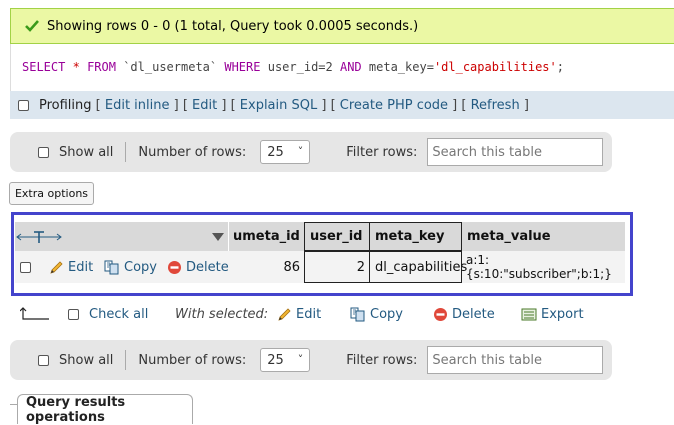 Image resolution: width=674 pixels, height=425 pixels. What do you see at coordinates (101, 67) in the screenshot?
I see `sql-from-keyword: FROM` at bounding box center [101, 67].